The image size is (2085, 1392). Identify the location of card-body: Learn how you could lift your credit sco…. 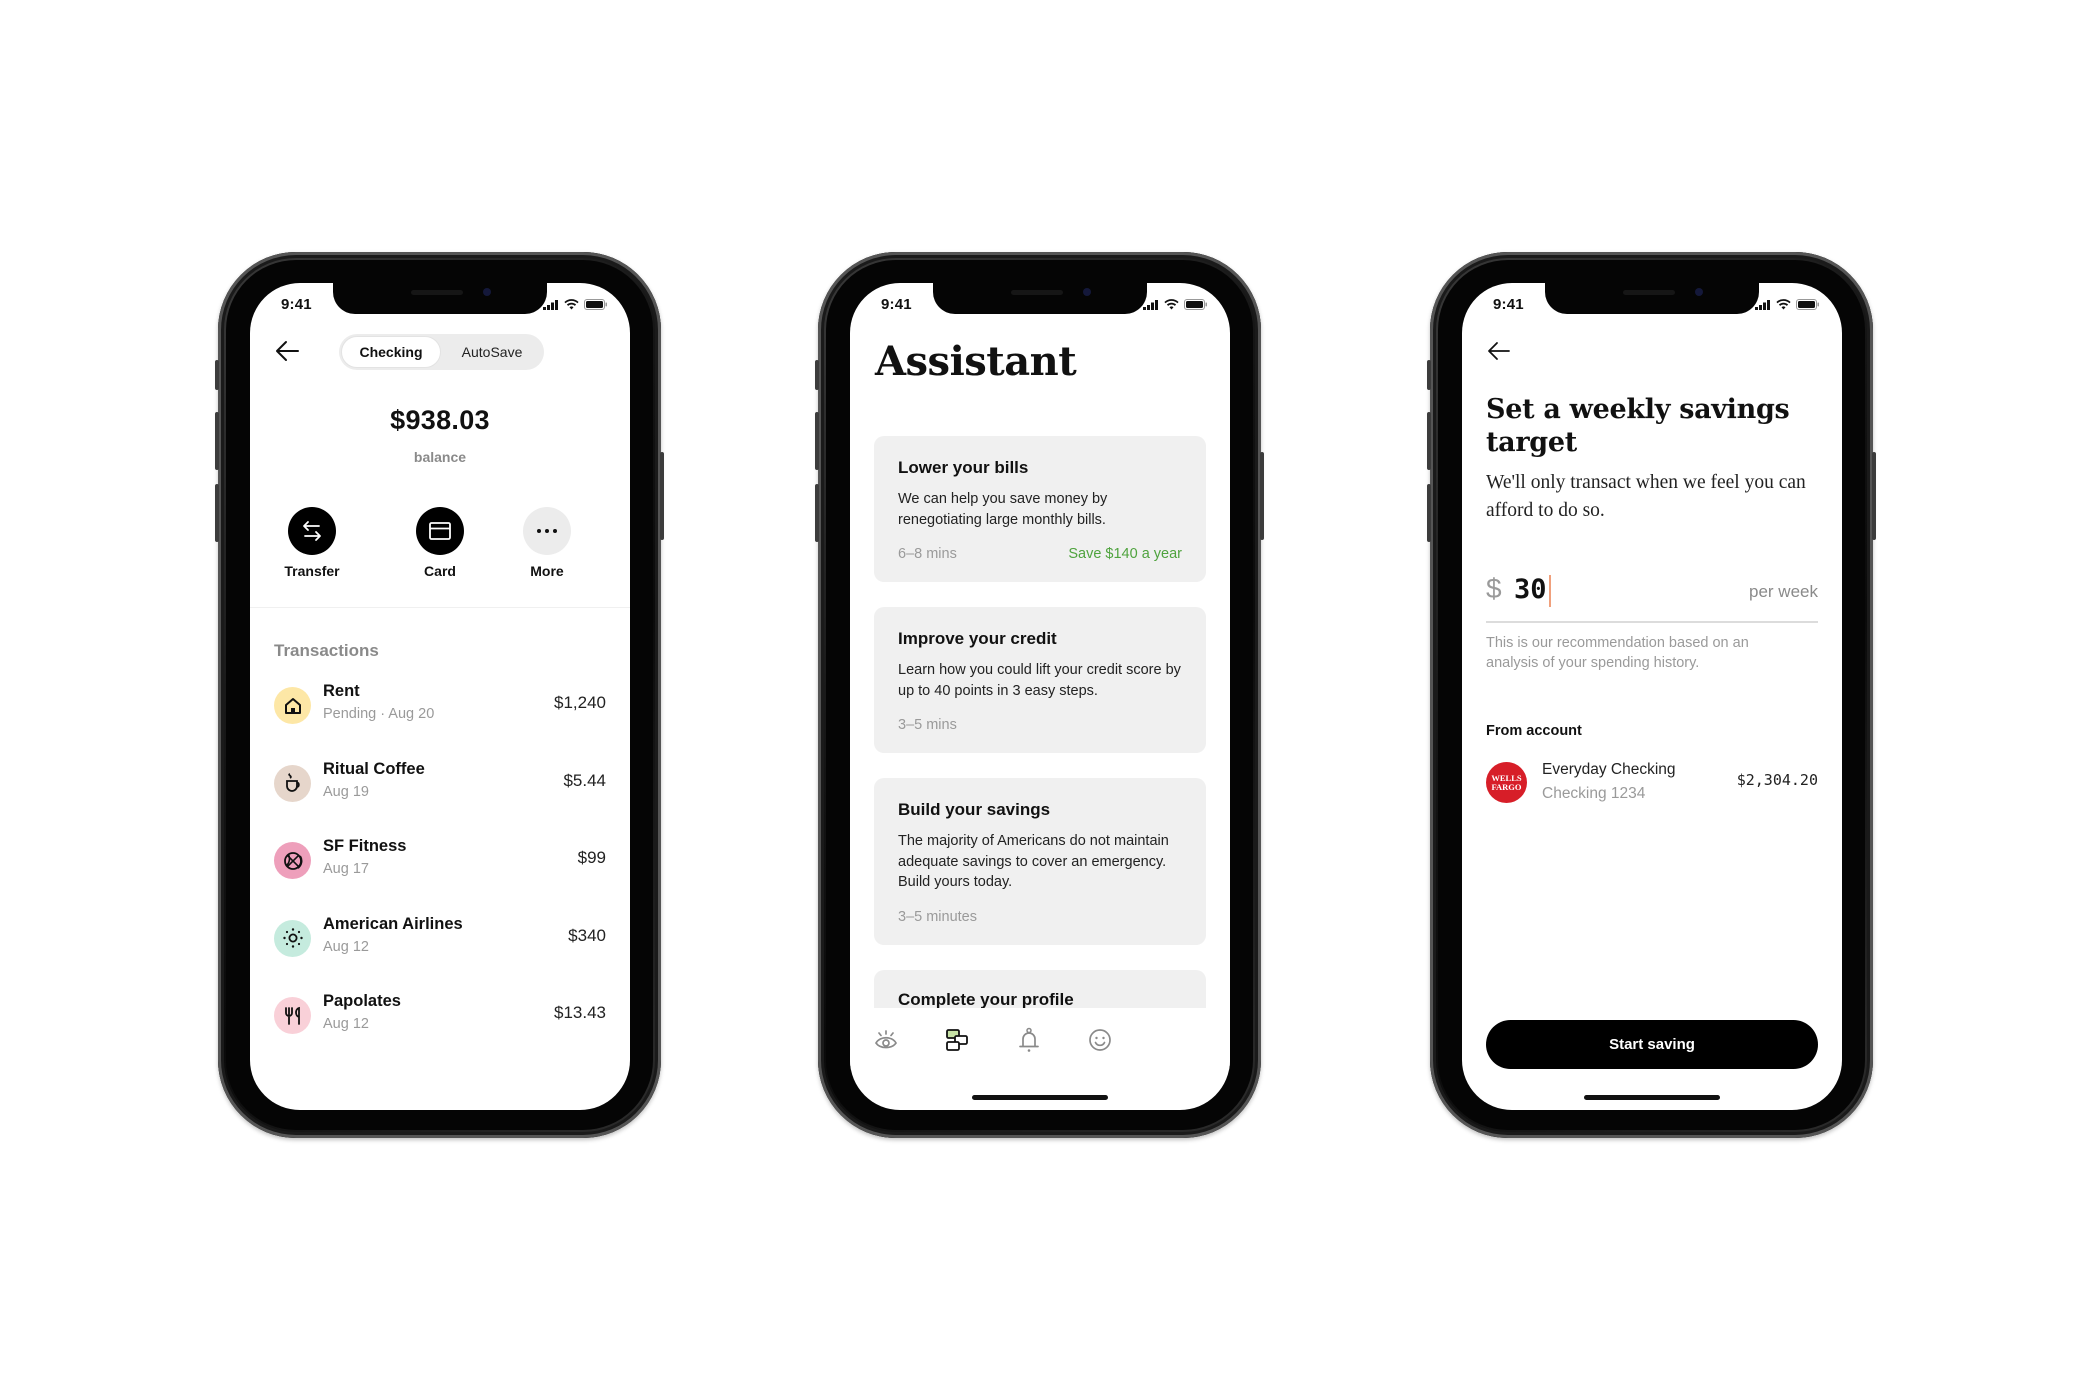
(1039, 680).